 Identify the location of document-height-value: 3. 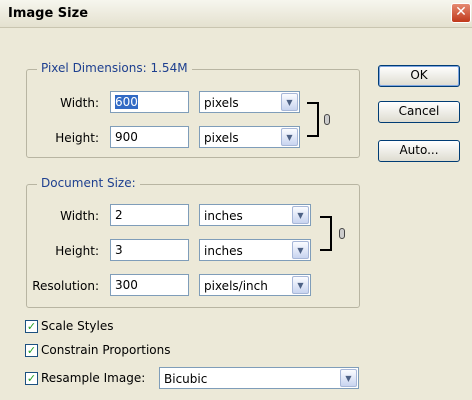
(119, 250).